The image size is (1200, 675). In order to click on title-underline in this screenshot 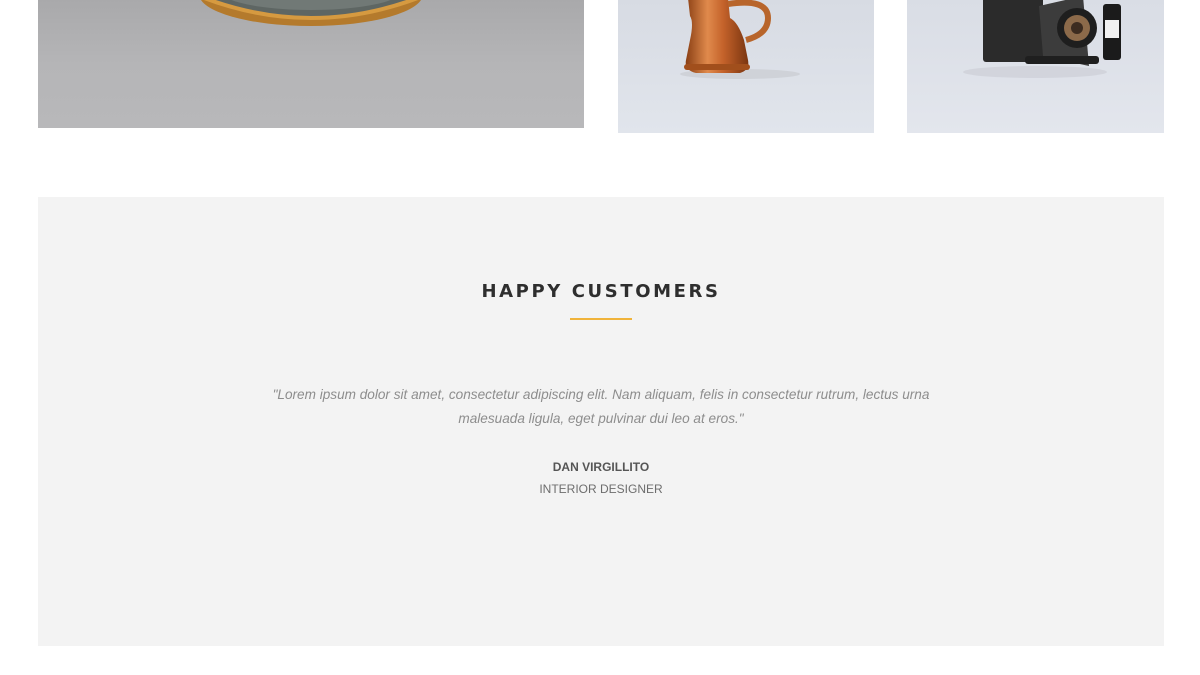, I will do `click(601, 319)`.